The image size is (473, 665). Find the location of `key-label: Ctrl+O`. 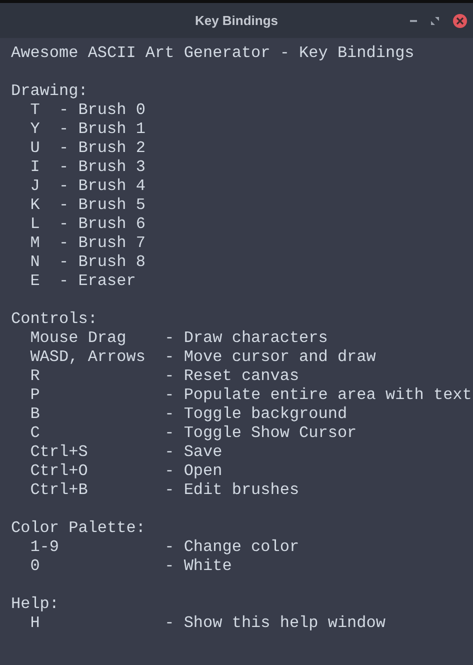

key-label: Ctrl+O is located at coordinates (59, 471).